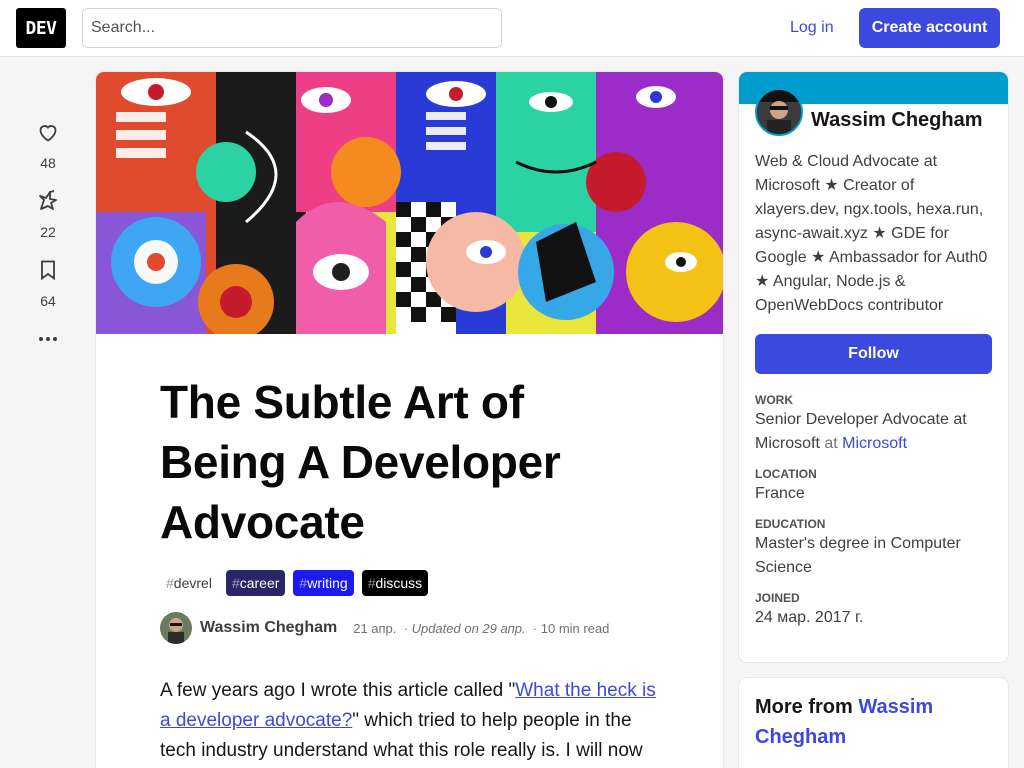 This screenshot has height=768, width=1024. I want to click on profile-avatar, so click(779, 112).